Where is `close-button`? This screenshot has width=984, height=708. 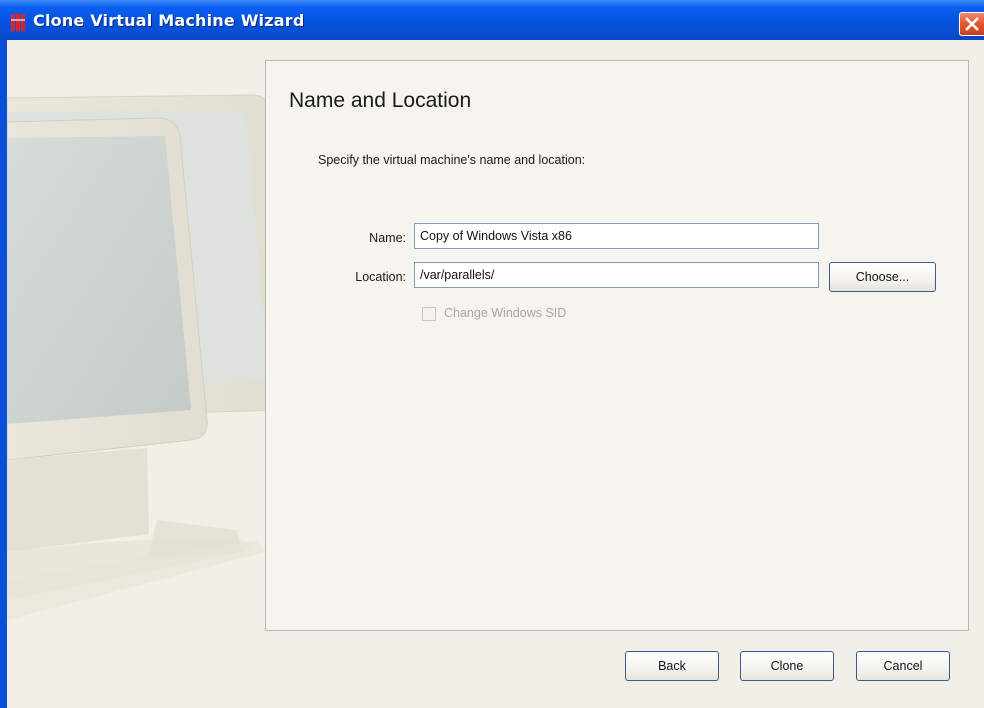
close-button is located at coordinates (971, 24).